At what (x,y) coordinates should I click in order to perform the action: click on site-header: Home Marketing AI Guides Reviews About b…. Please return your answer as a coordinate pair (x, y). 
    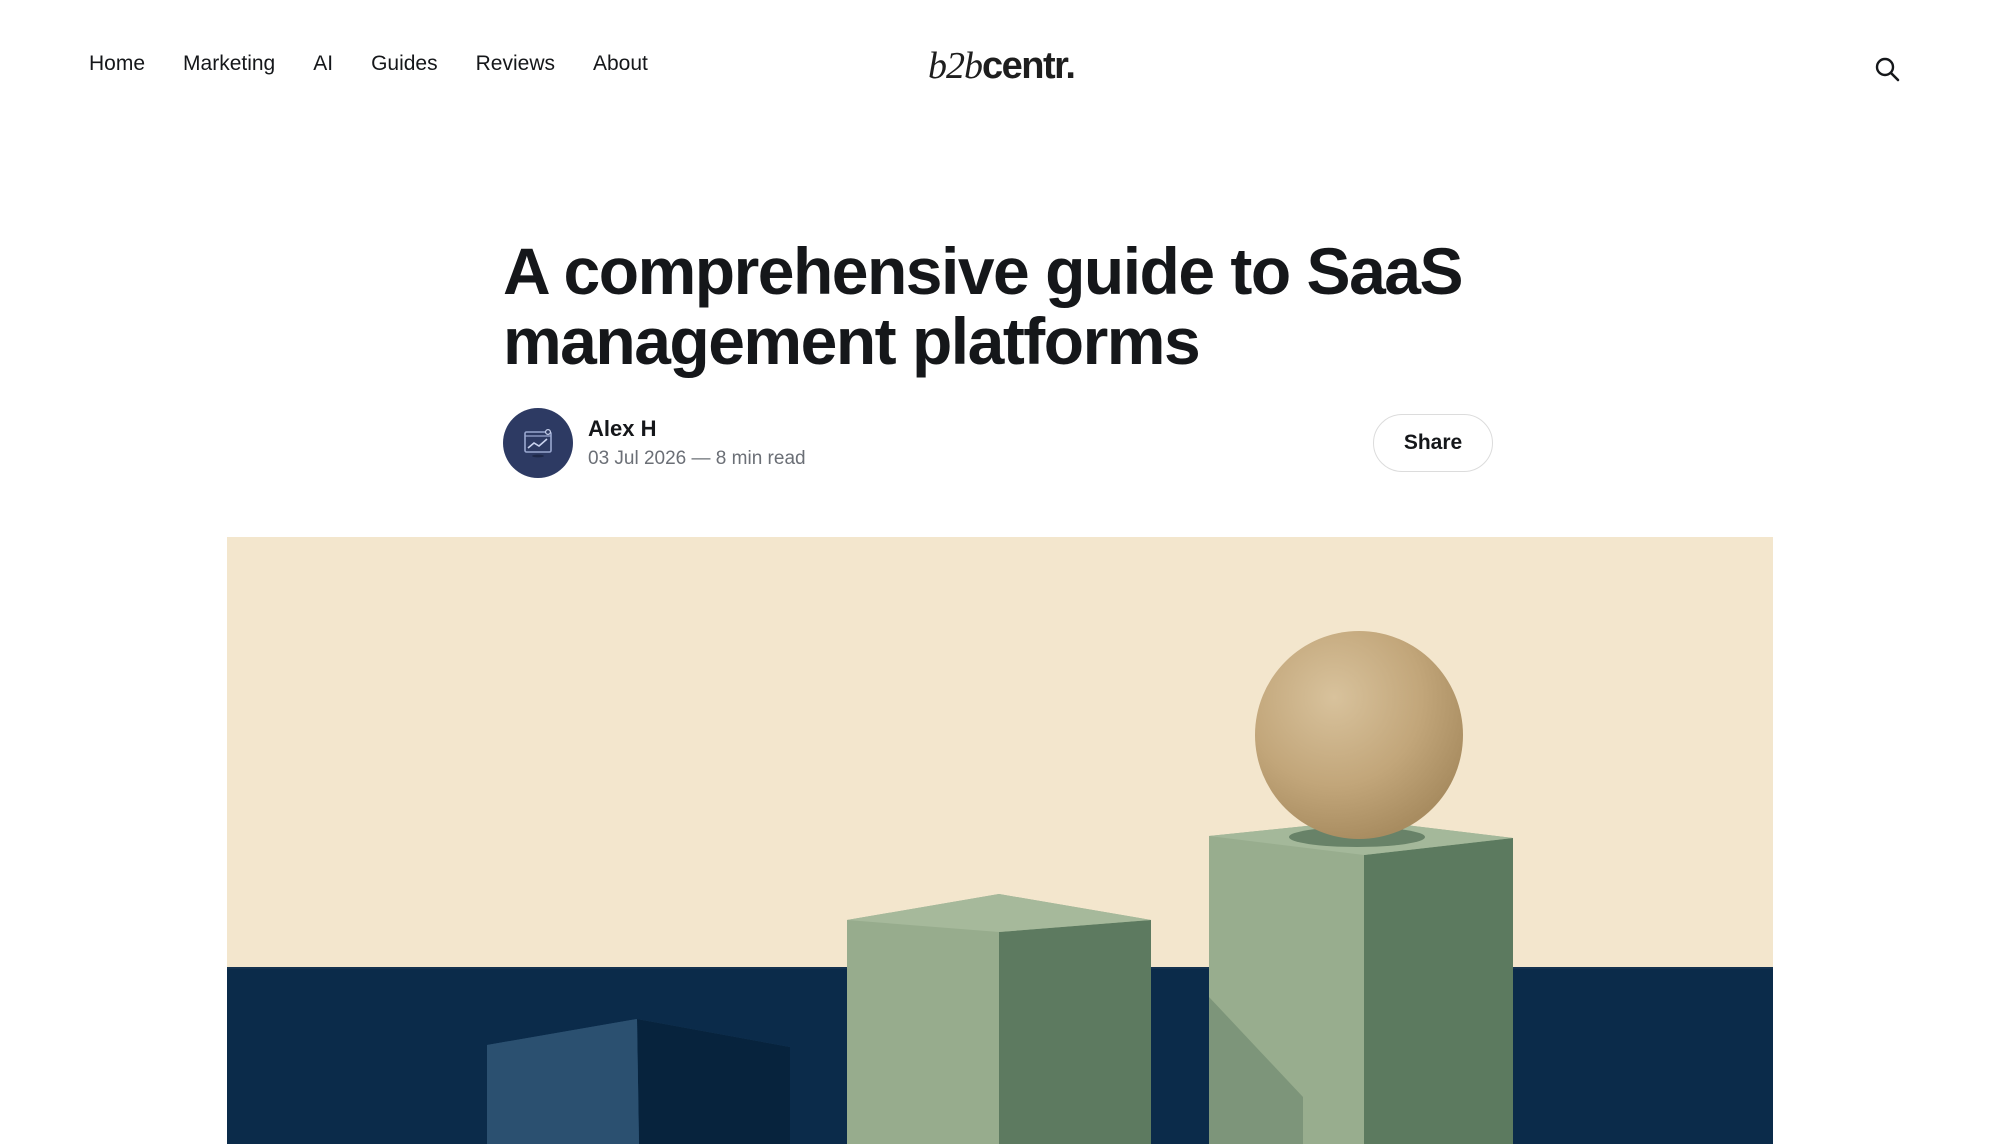
    Looking at the image, I should click on (1000, 70).